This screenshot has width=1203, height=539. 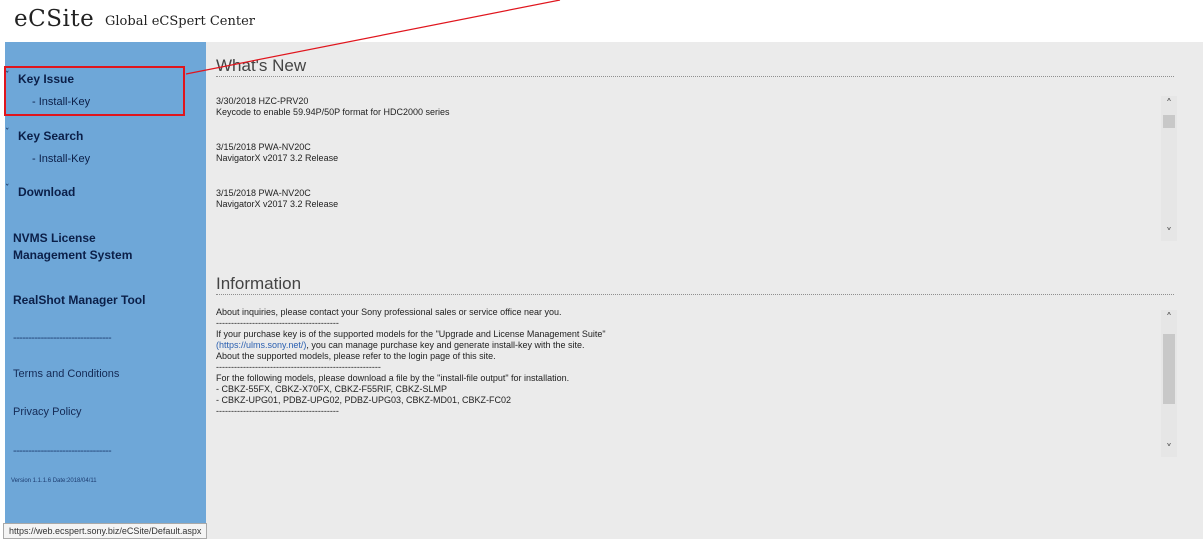 What do you see at coordinates (54, 238) in the screenshot?
I see `nvms-label-line1: NVMS License` at bounding box center [54, 238].